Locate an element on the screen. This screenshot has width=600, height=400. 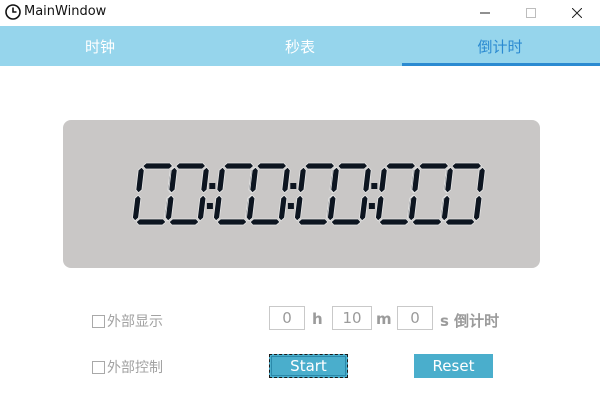
window-title: MainWindow is located at coordinates (65, 11).